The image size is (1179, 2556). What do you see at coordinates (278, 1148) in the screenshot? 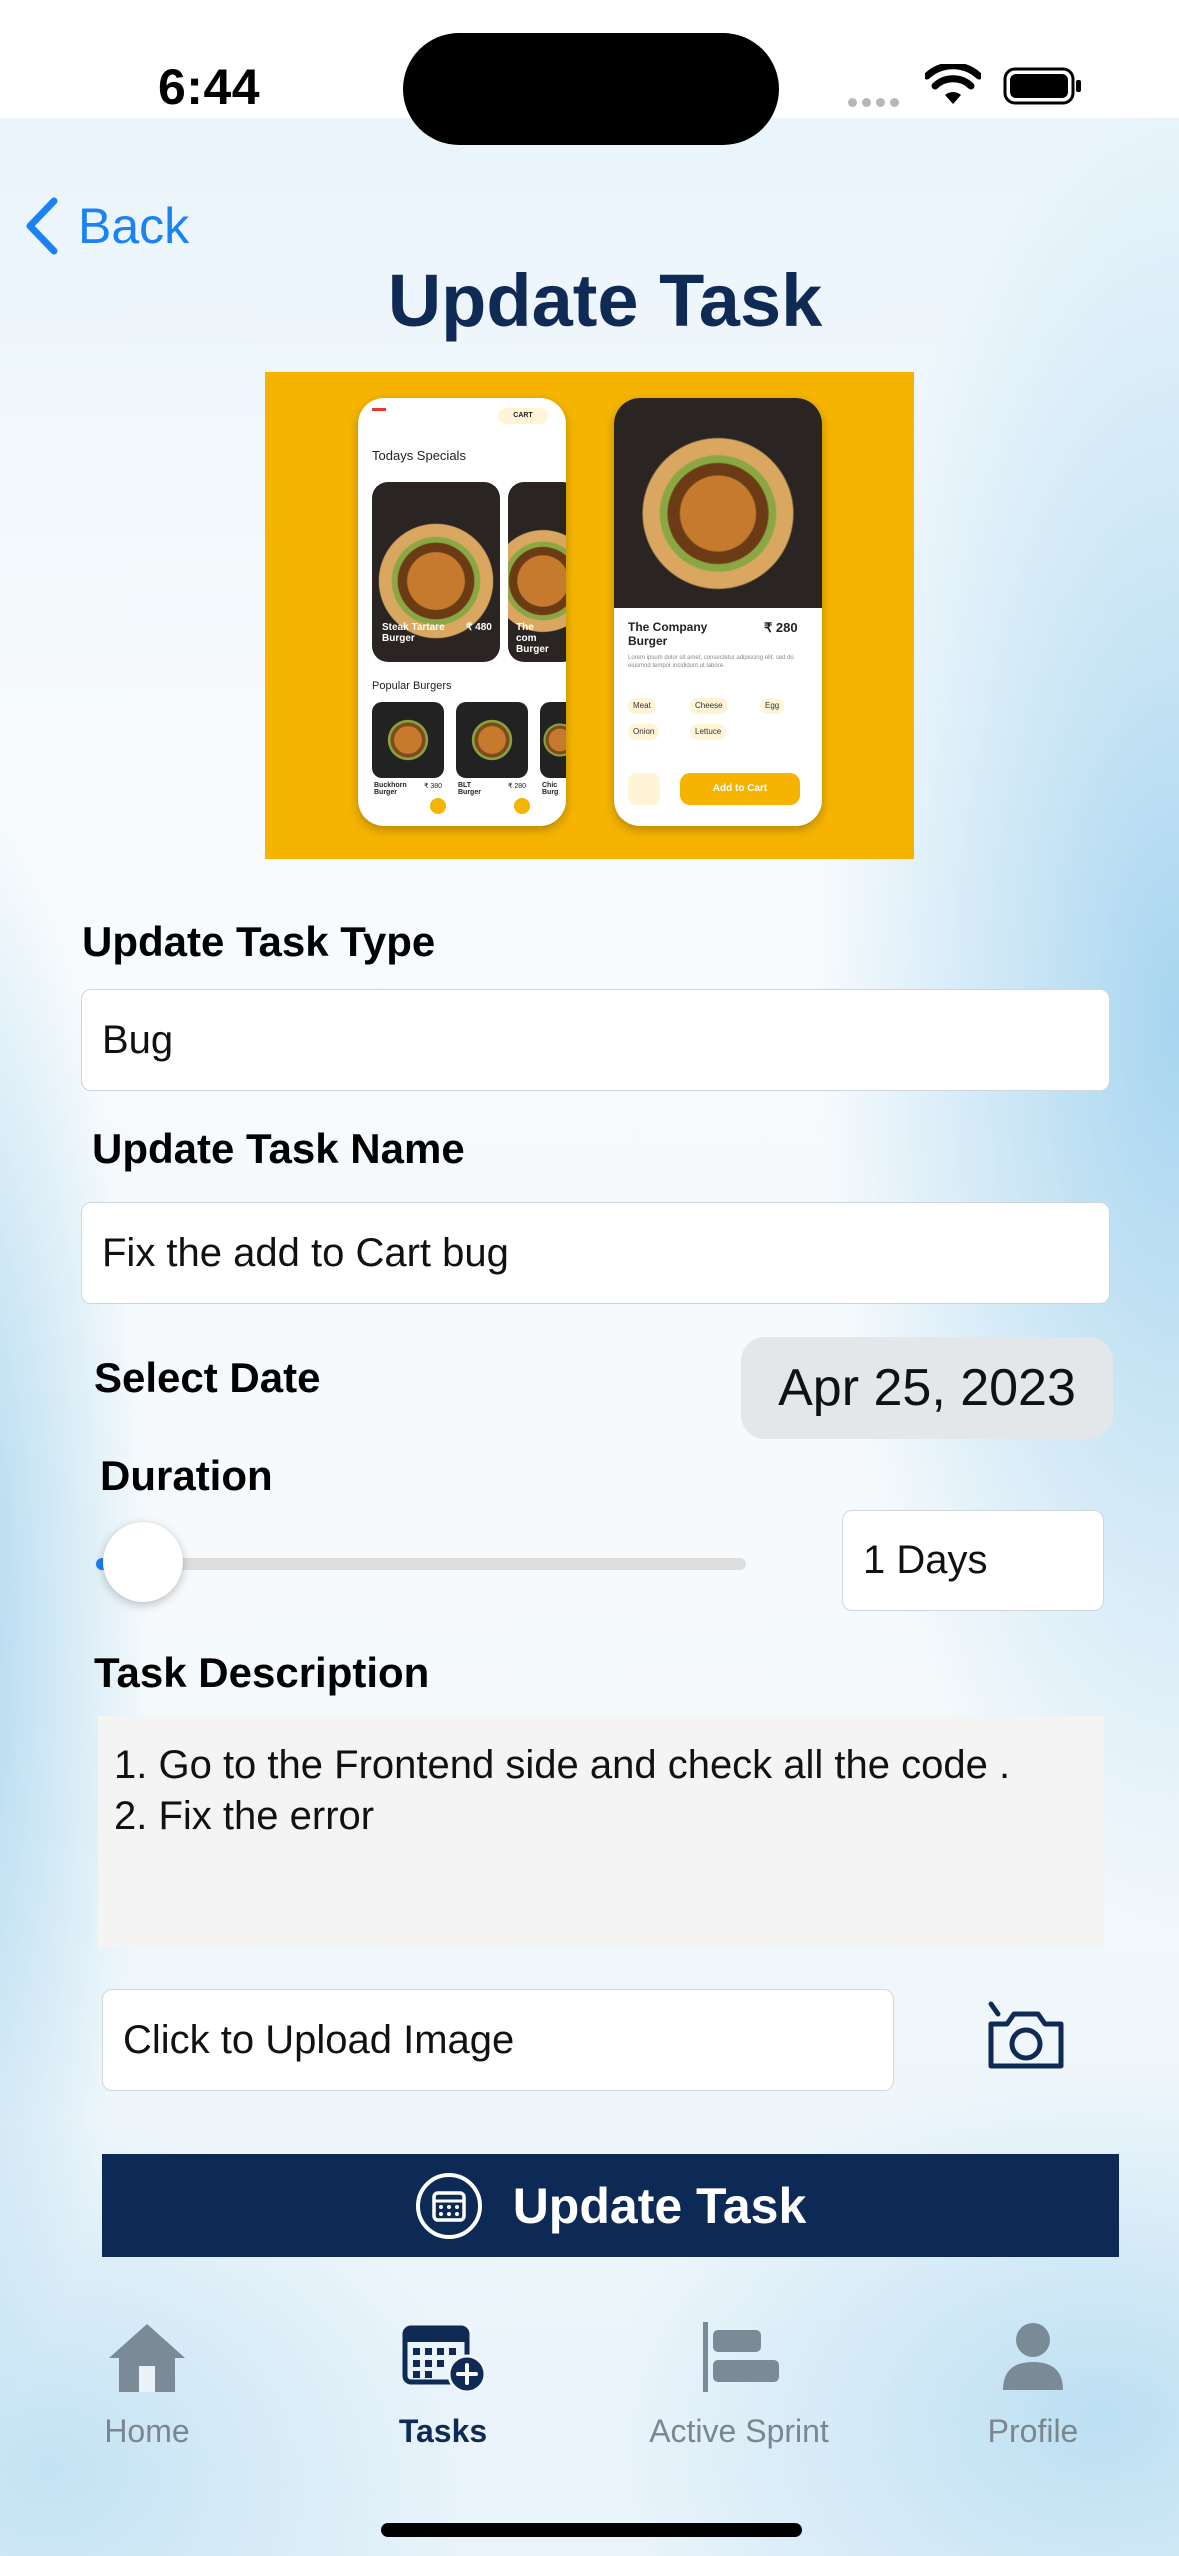
I see `task-name-label: Update Task Name` at bounding box center [278, 1148].